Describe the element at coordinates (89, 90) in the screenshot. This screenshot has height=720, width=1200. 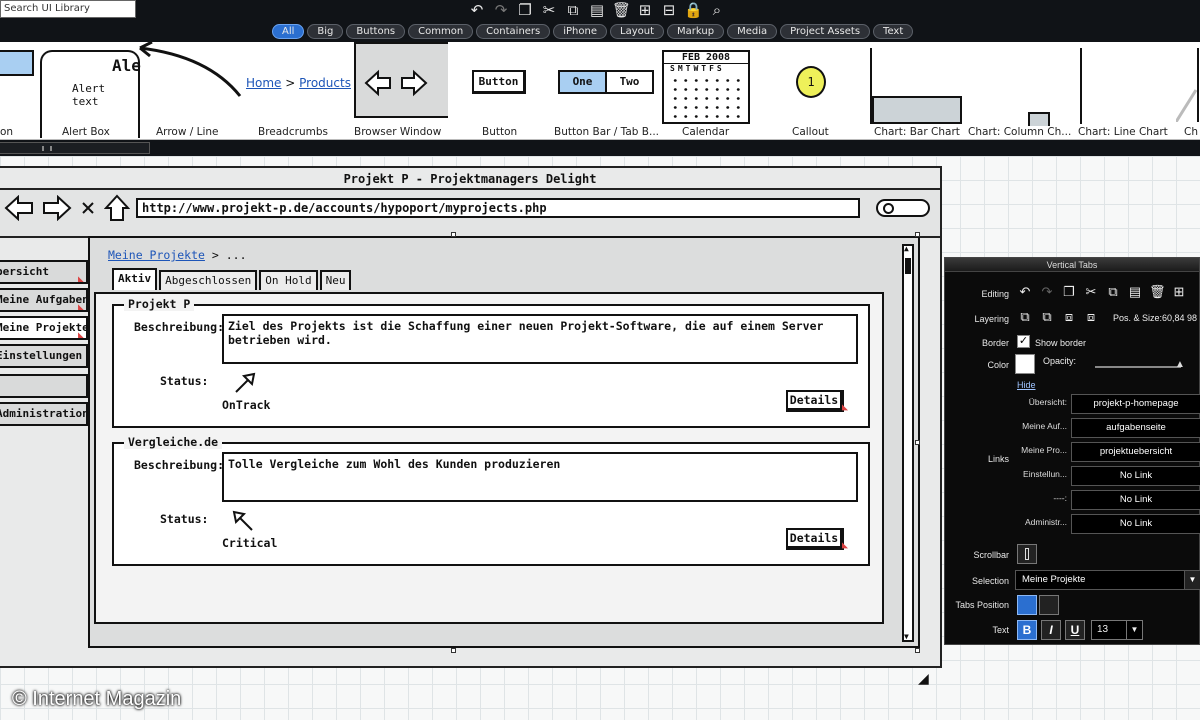
I see `lib-alert-box: Ale Alert text Alert Box` at that location.